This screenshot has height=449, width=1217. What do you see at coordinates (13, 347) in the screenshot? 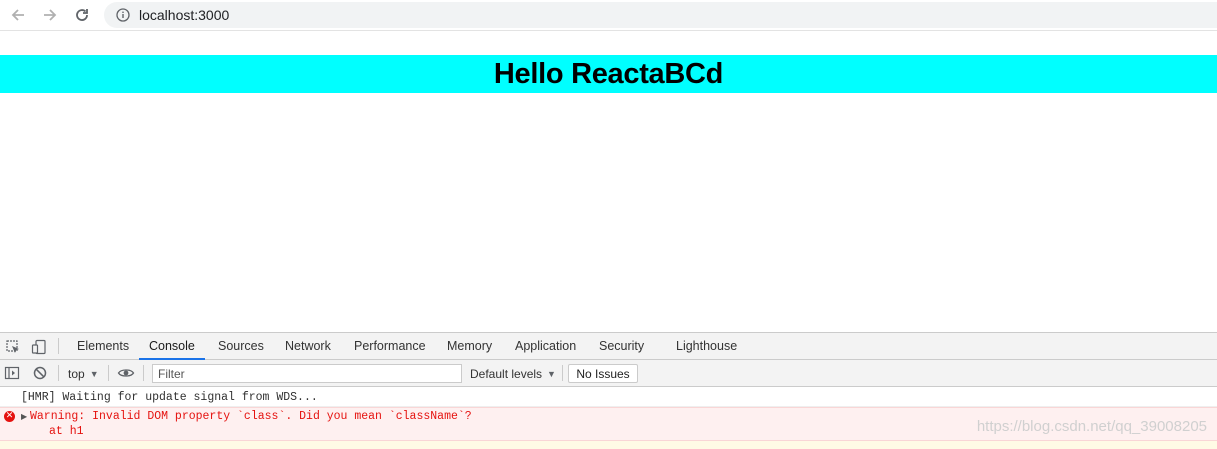
I see `inspect-element-icon` at bounding box center [13, 347].